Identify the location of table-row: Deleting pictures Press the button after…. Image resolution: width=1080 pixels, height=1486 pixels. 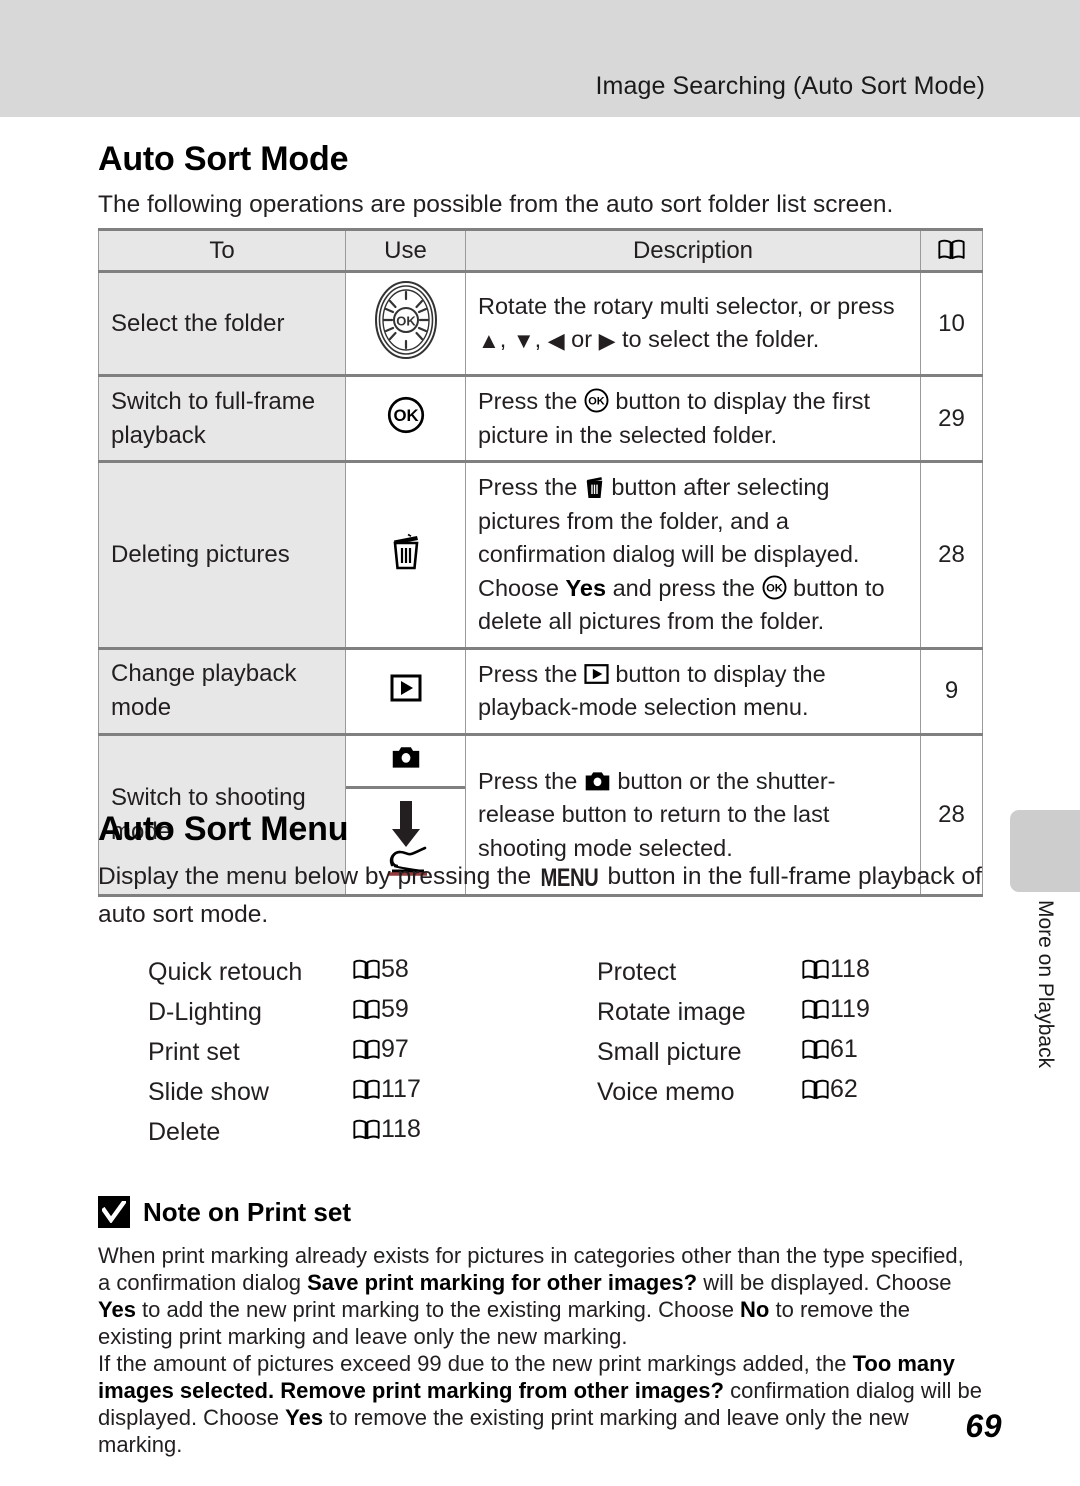
(540, 555).